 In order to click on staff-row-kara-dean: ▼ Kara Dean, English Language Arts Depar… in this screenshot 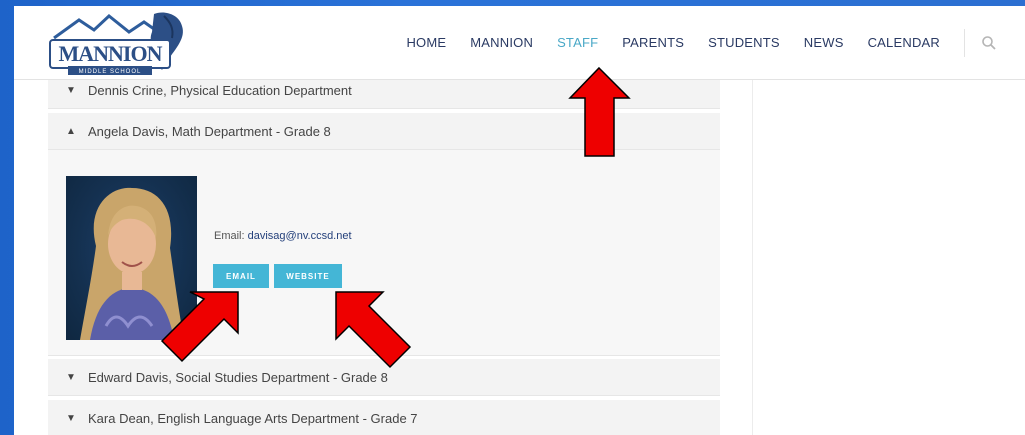, I will do `click(384, 417)`.